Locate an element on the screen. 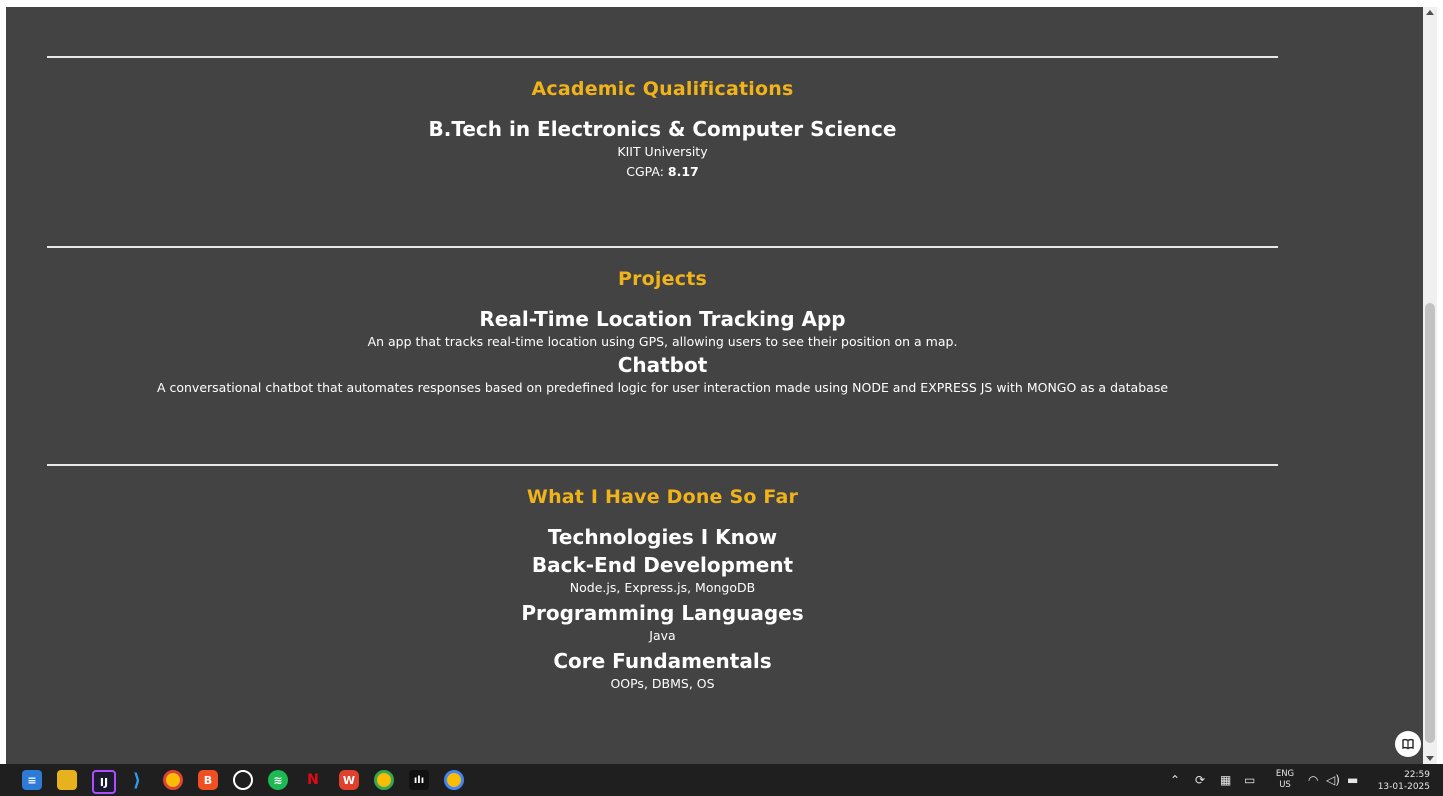 The width and height of the screenshot is (1443, 796). book-icon is located at coordinates (1408, 744).